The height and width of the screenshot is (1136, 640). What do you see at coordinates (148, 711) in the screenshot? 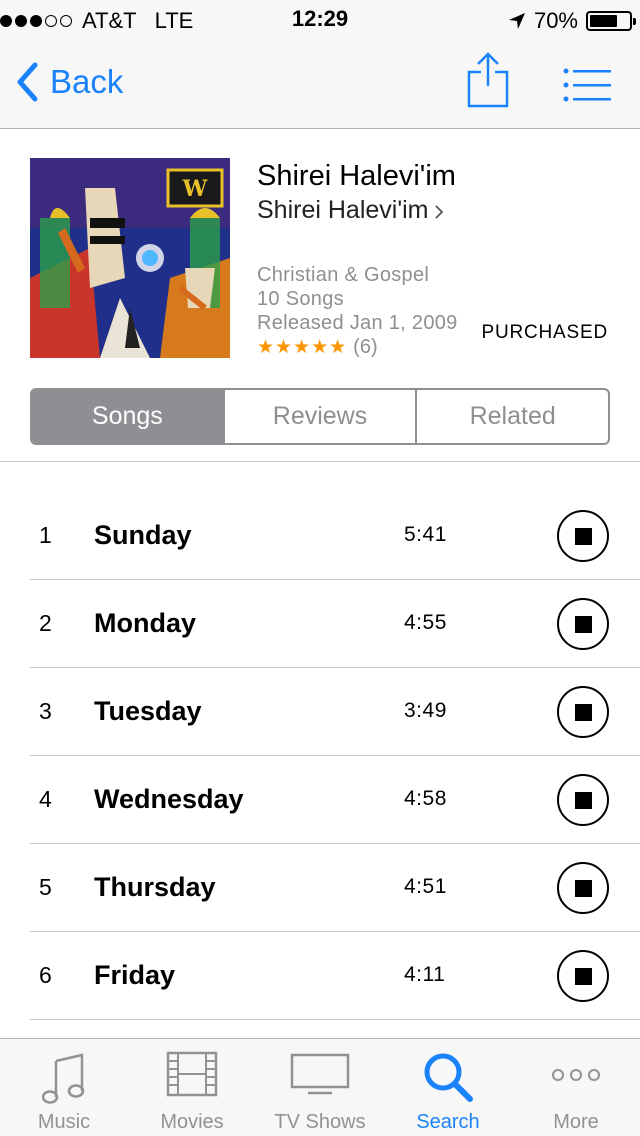
I see `song-title: Tuesday` at bounding box center [148, 711].